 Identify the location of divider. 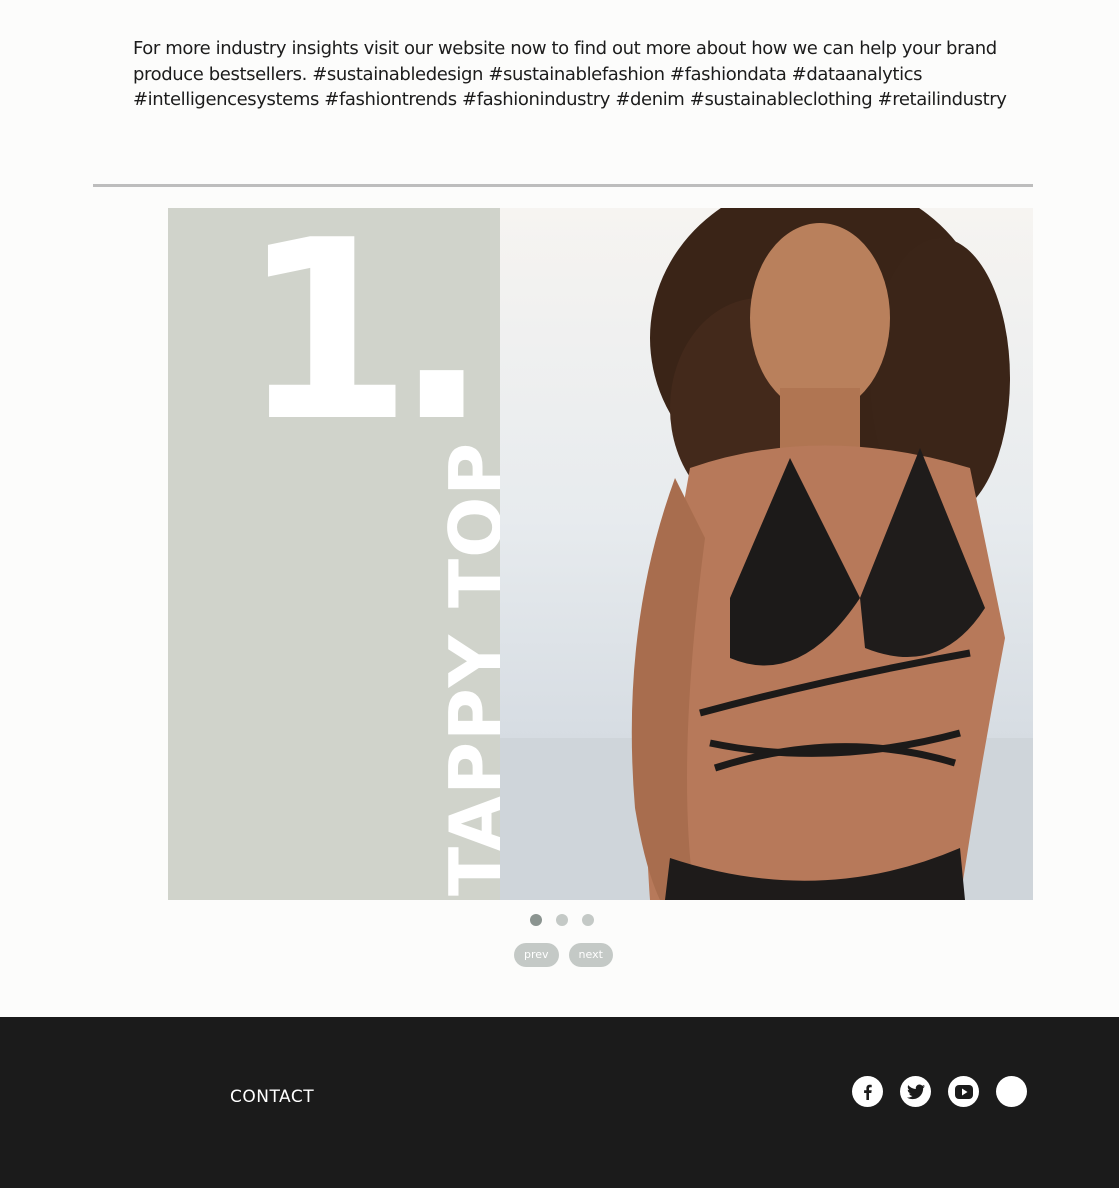
(563, 185).